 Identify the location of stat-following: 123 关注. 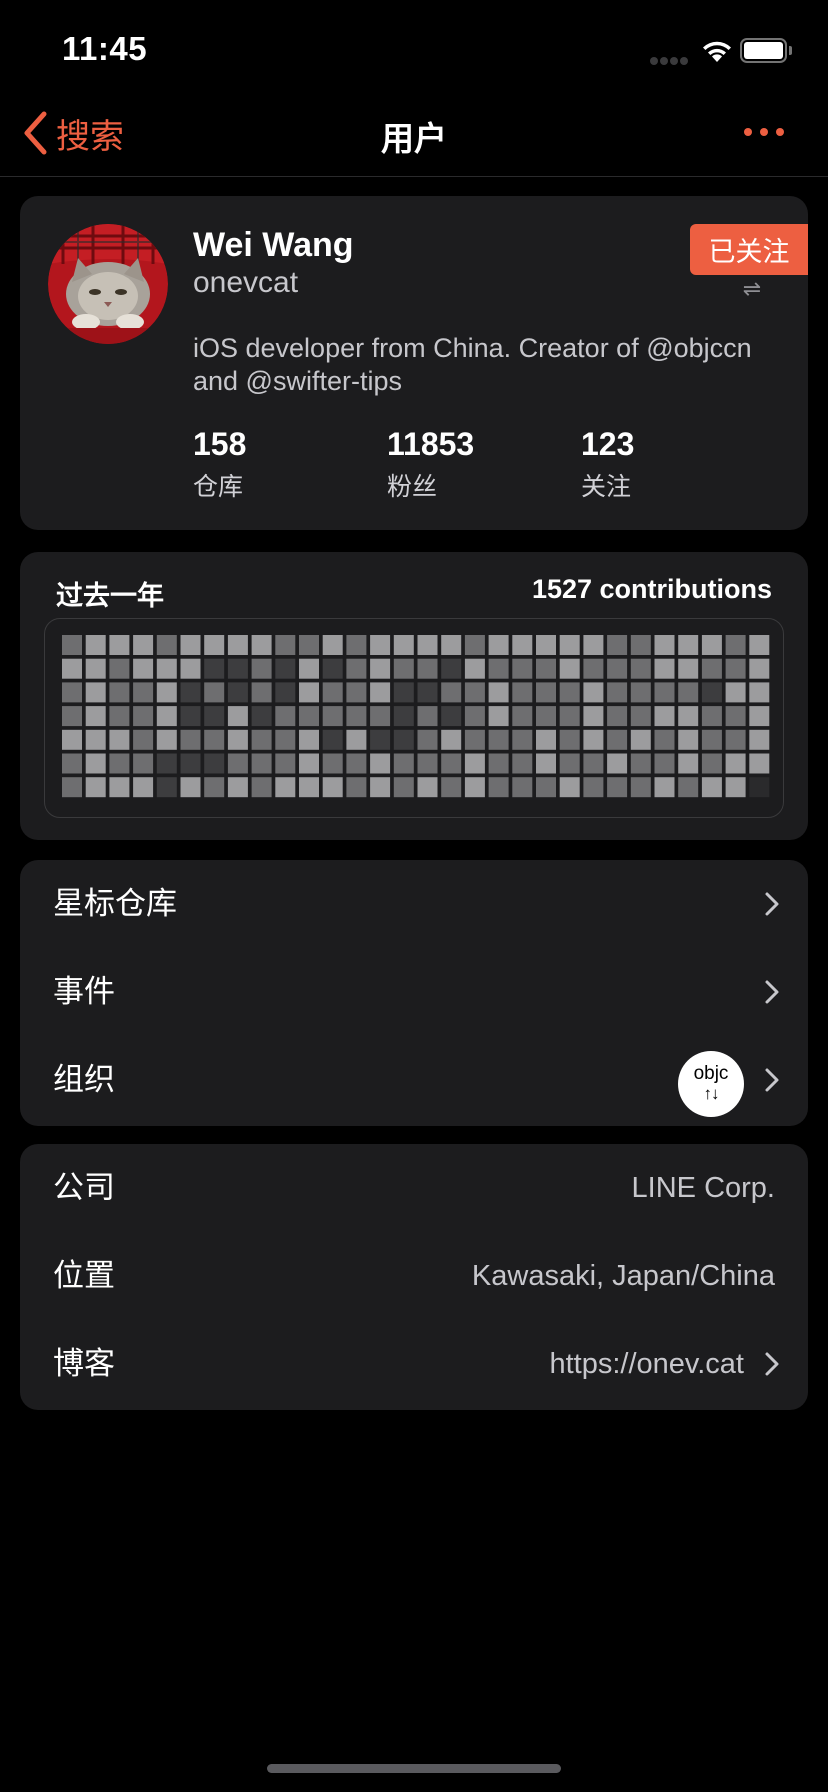
(607, 464).